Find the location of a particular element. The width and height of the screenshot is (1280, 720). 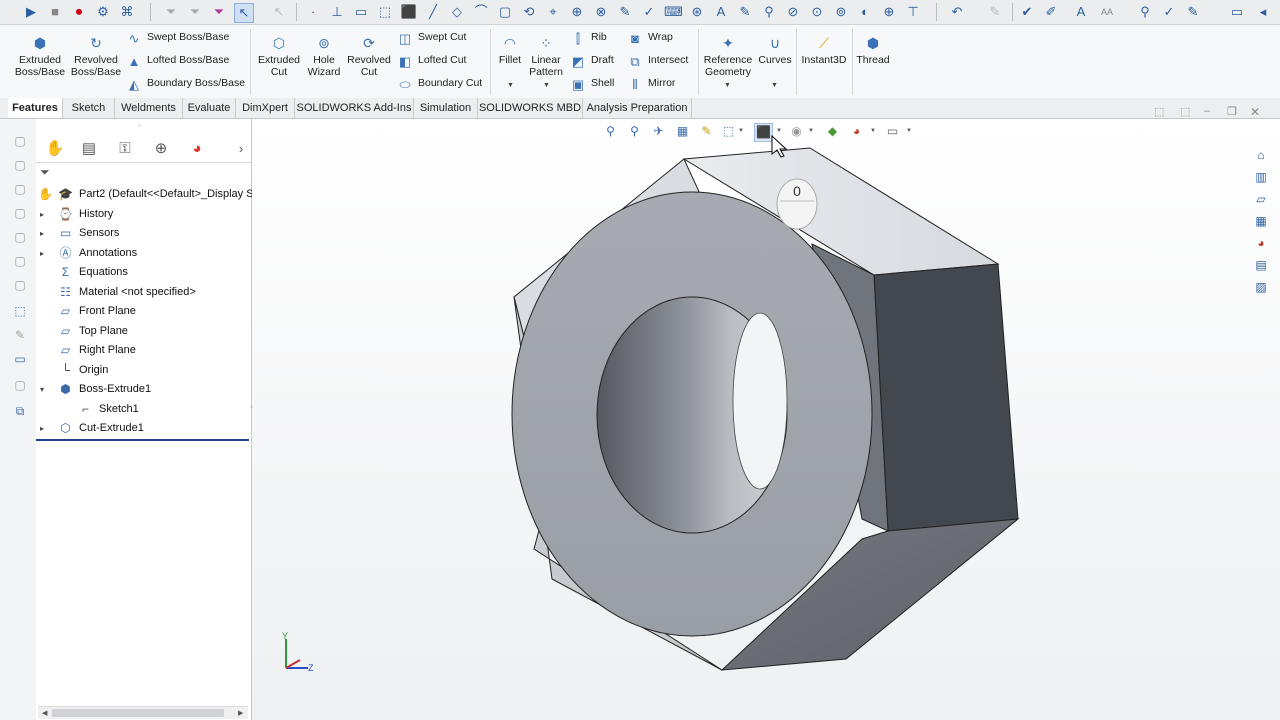

property-manager-tab-icon: ▤ is located at coordinates (89, 149).